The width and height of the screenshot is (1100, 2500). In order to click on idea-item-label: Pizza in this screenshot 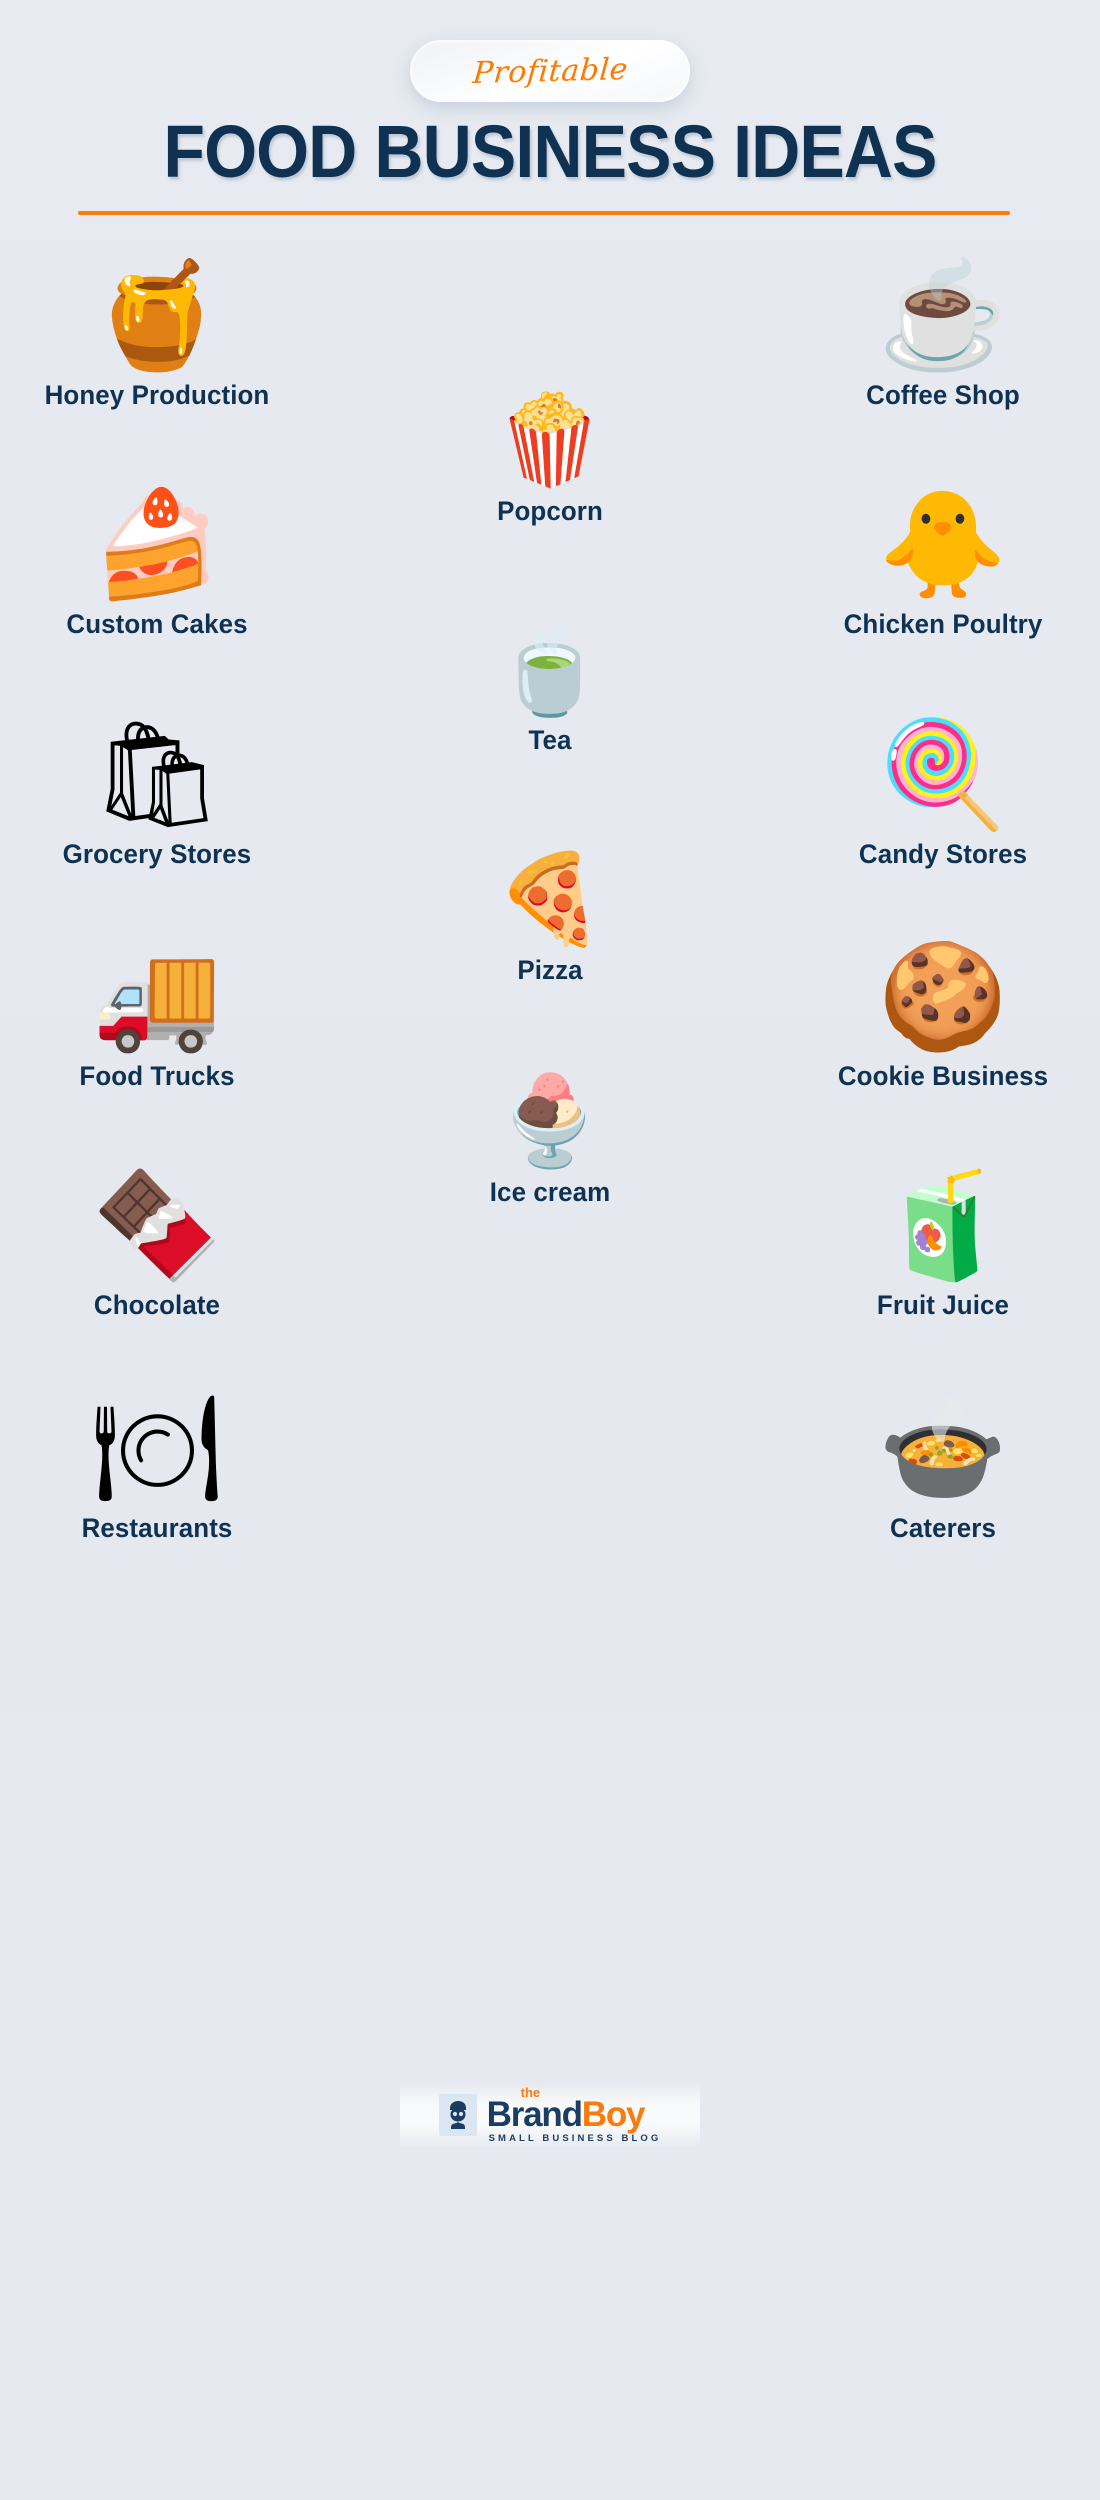, I will do `click(550, 970)`.